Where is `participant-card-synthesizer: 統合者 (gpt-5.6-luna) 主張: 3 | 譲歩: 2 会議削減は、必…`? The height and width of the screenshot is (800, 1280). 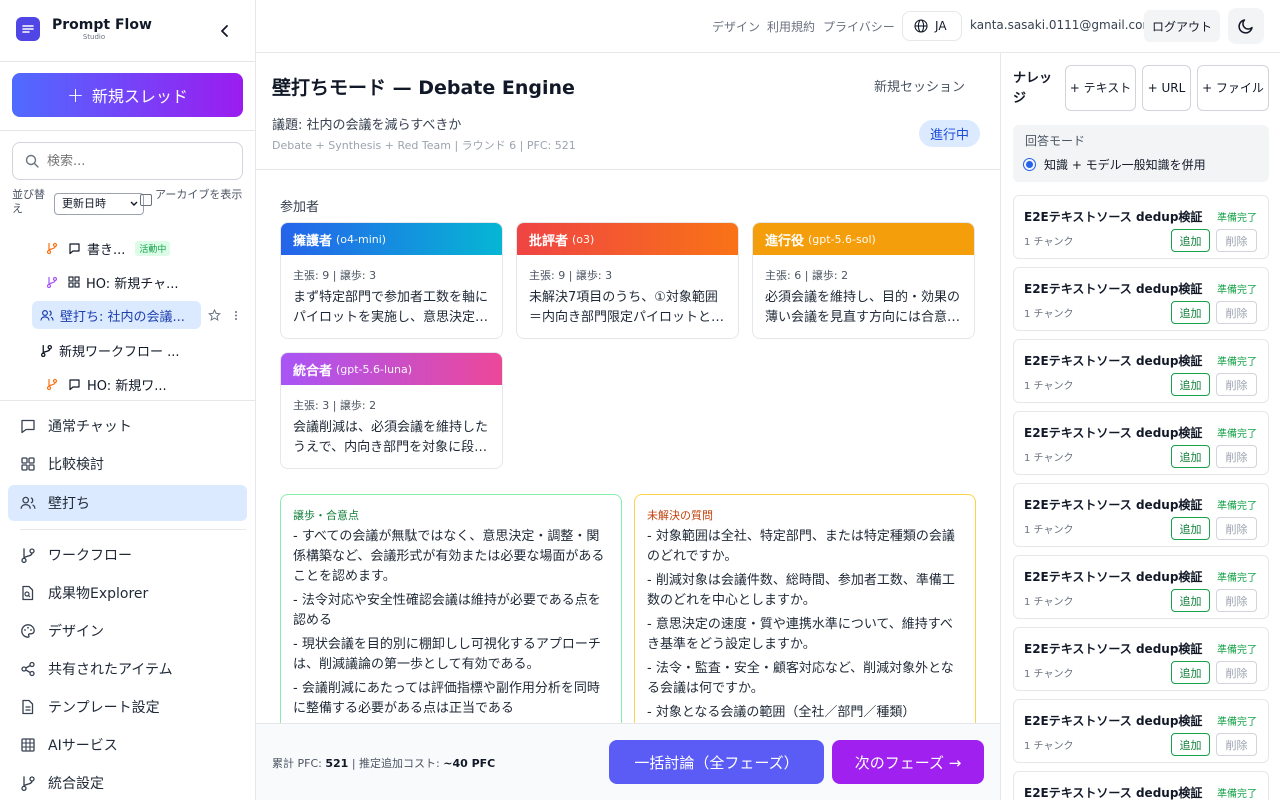 participant-card-synthesizer: 統合者 (gpt-5.6-luna) 主張: 3 | 譲歩: 2 会議削減は、必… is located at coordinates (391, 410).